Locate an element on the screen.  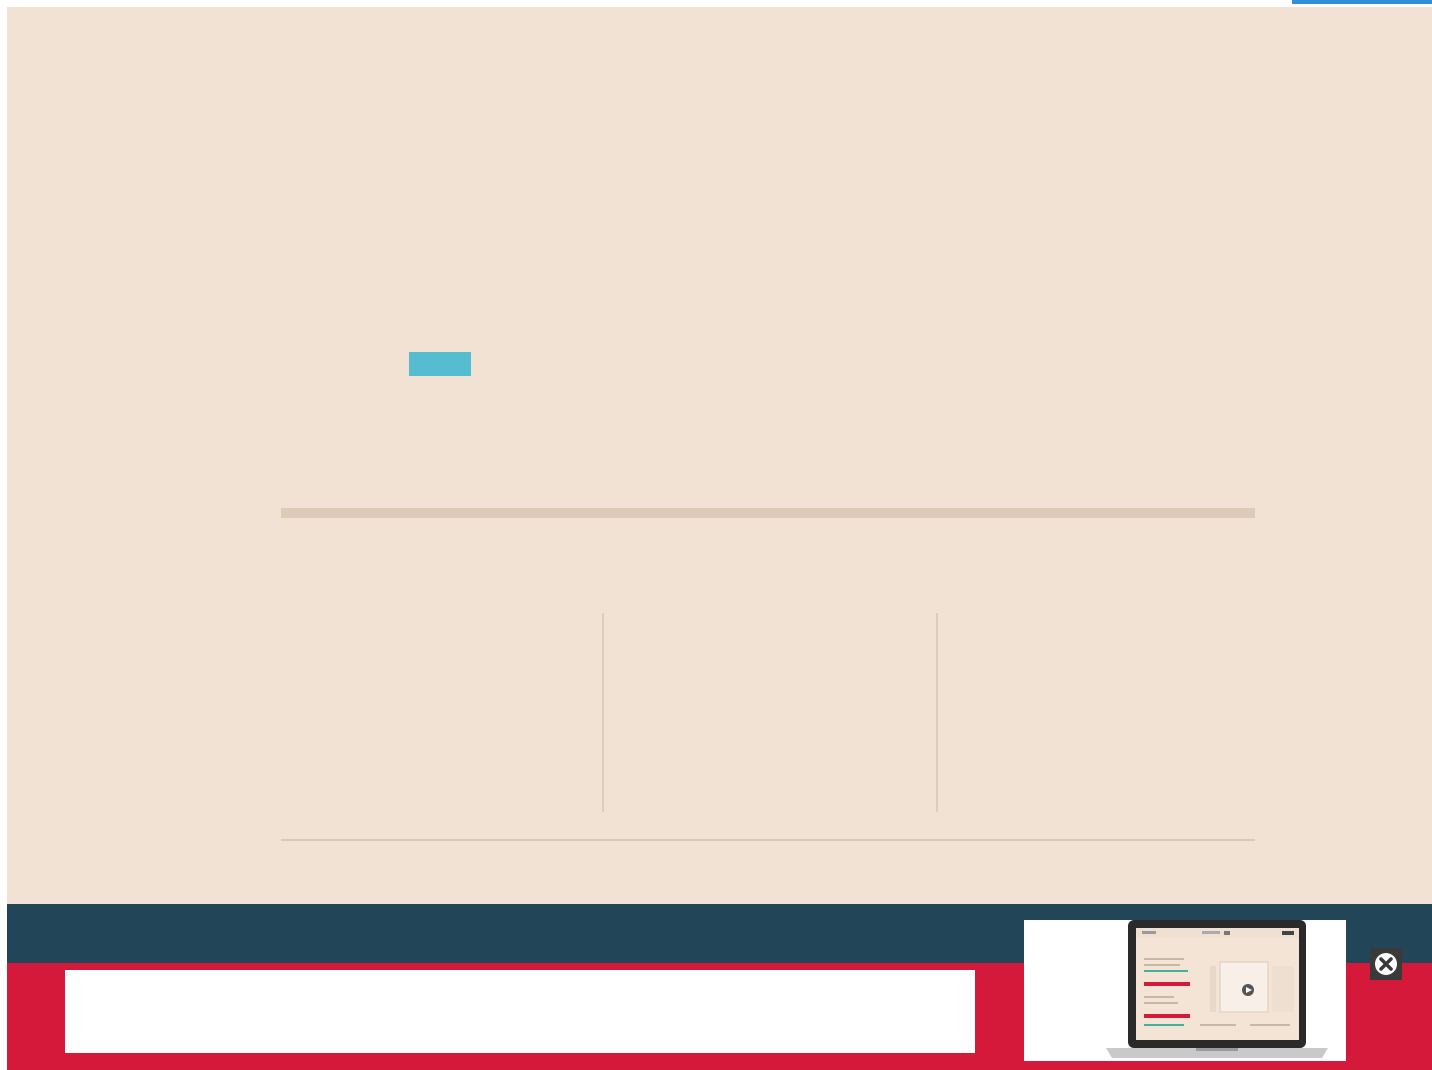
close-banner-button is located at coordinates (1386, 964).